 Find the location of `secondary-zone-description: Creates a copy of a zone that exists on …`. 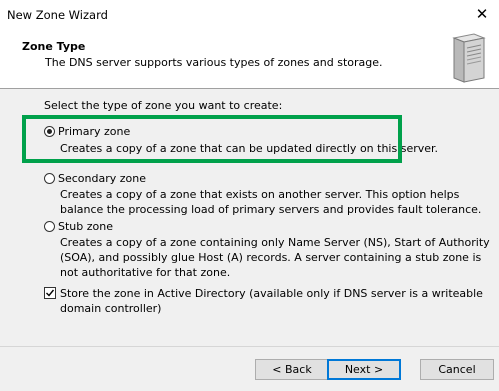

secondary-zone-description: Creates a copy of a zone that exists on … is located at coordinates (271, 202).